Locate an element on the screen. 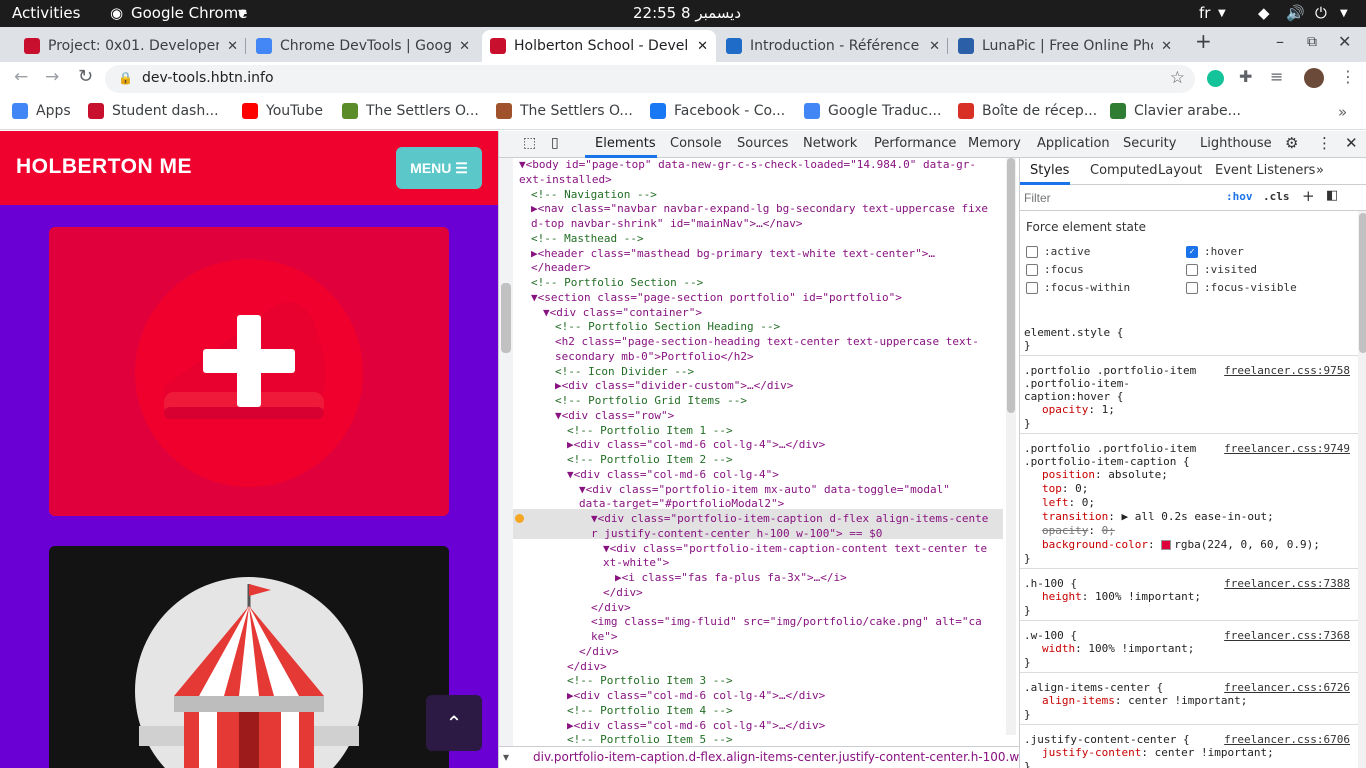 This screenshot has height=768, width=1366. html-node-line: ▼<div class="col-md-6 col-lg-4"> is located at coordinates (673, 475).